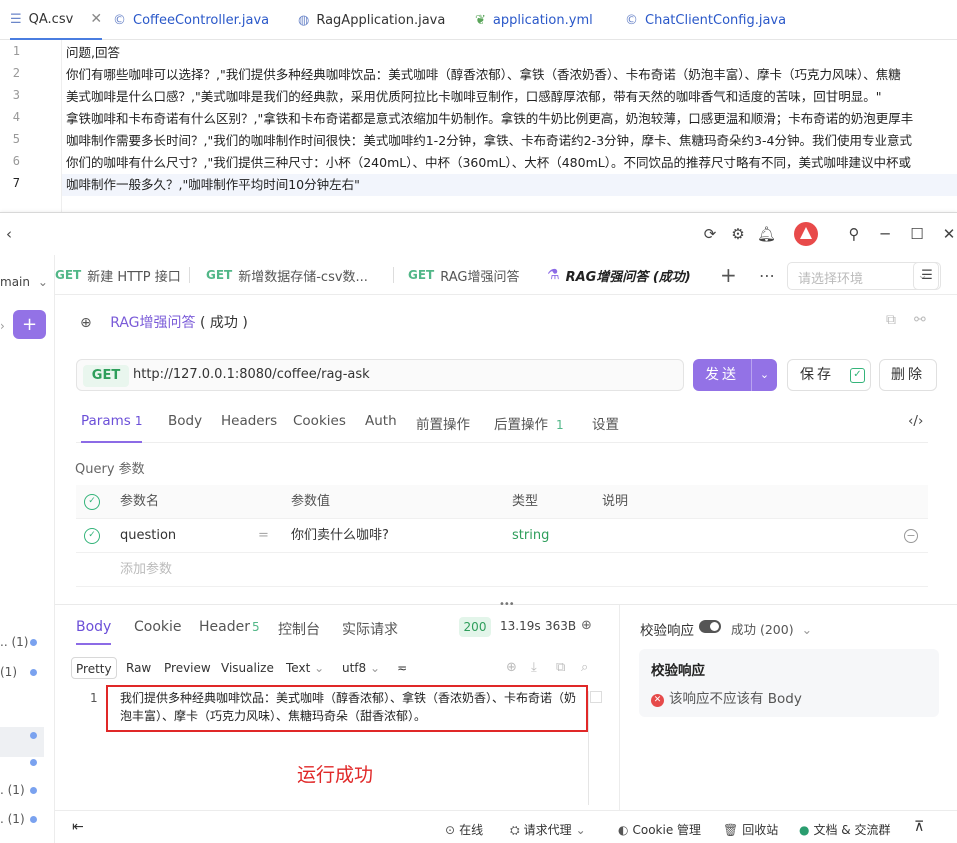 The width and height of the screenshot is (957, 843). I want to click on verify-status-label: 成功 (200), so click(762, 629).